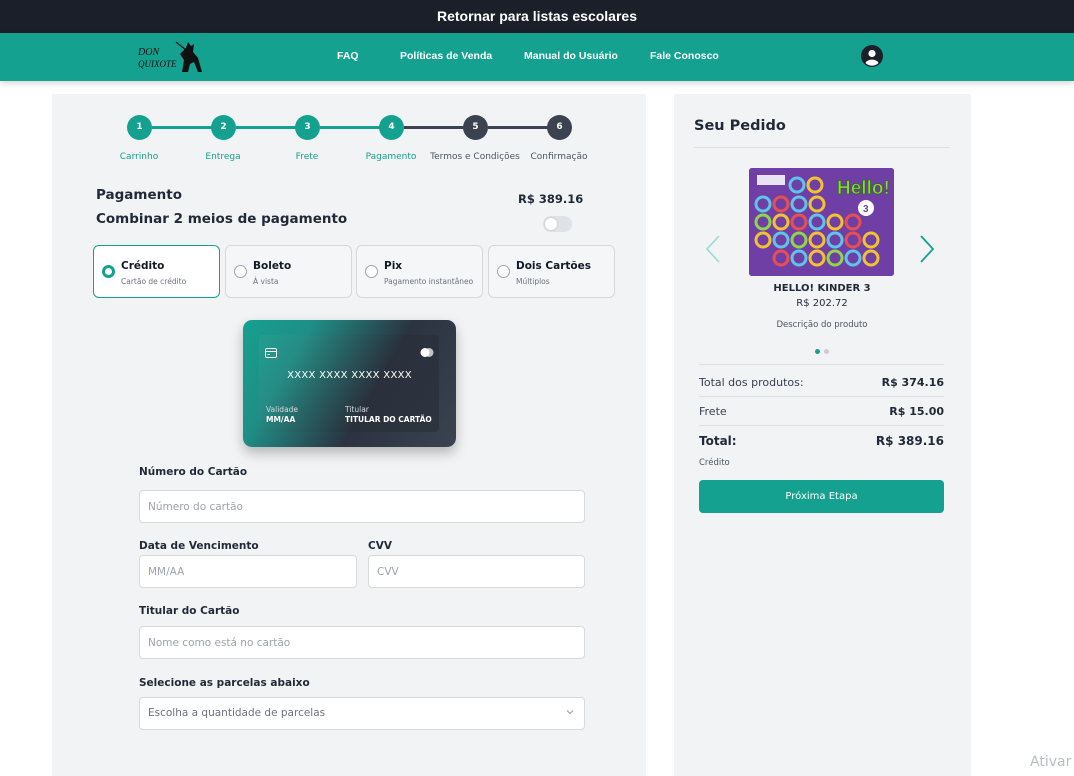  I want to click on shipping-label: Frete, so click(713, 411).